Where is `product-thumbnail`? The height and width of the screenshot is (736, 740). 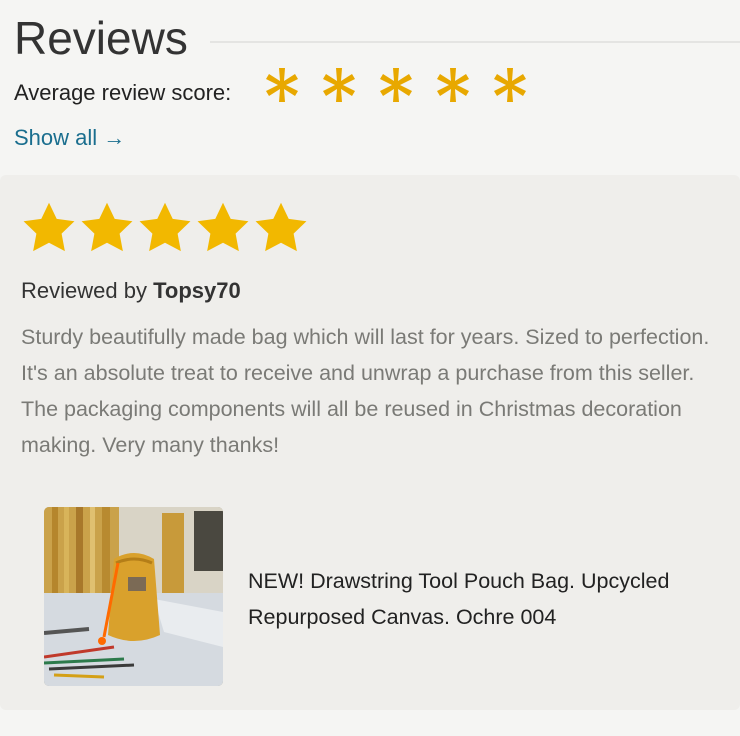
product-thumbnail is located at coordinates (133, 596).